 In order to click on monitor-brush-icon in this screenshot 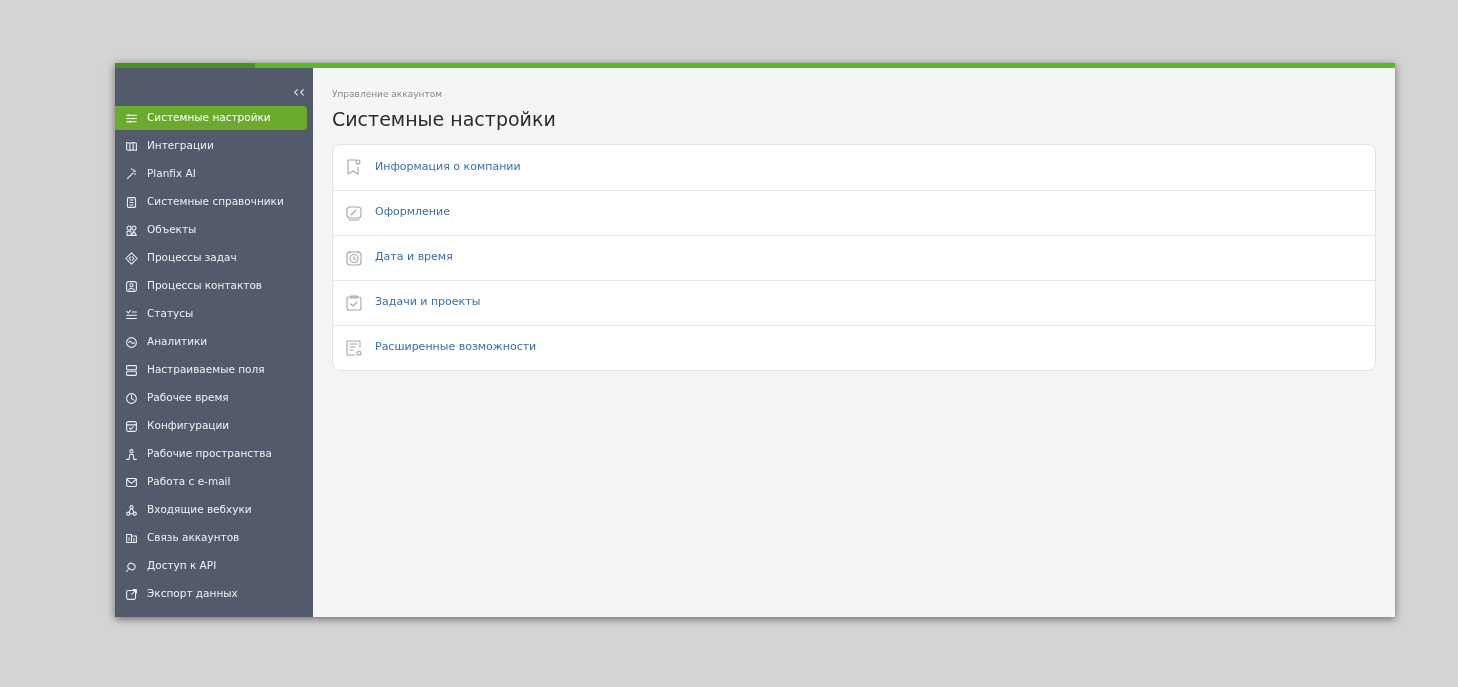, I will do `click(354, 212)`.